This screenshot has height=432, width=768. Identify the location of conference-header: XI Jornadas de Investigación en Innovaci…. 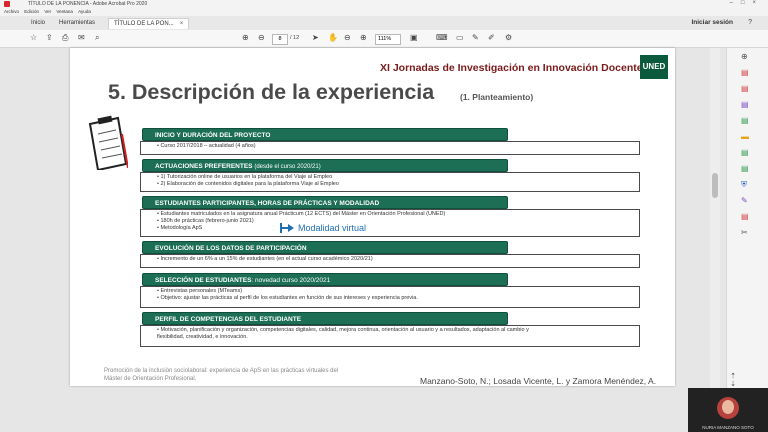
(511, 68).